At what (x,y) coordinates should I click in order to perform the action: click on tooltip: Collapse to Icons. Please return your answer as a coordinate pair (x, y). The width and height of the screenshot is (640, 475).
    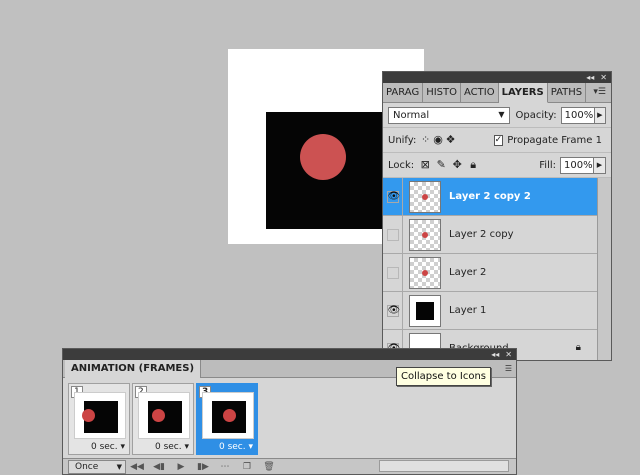
    Looking at the image, I should click on (444, 376).